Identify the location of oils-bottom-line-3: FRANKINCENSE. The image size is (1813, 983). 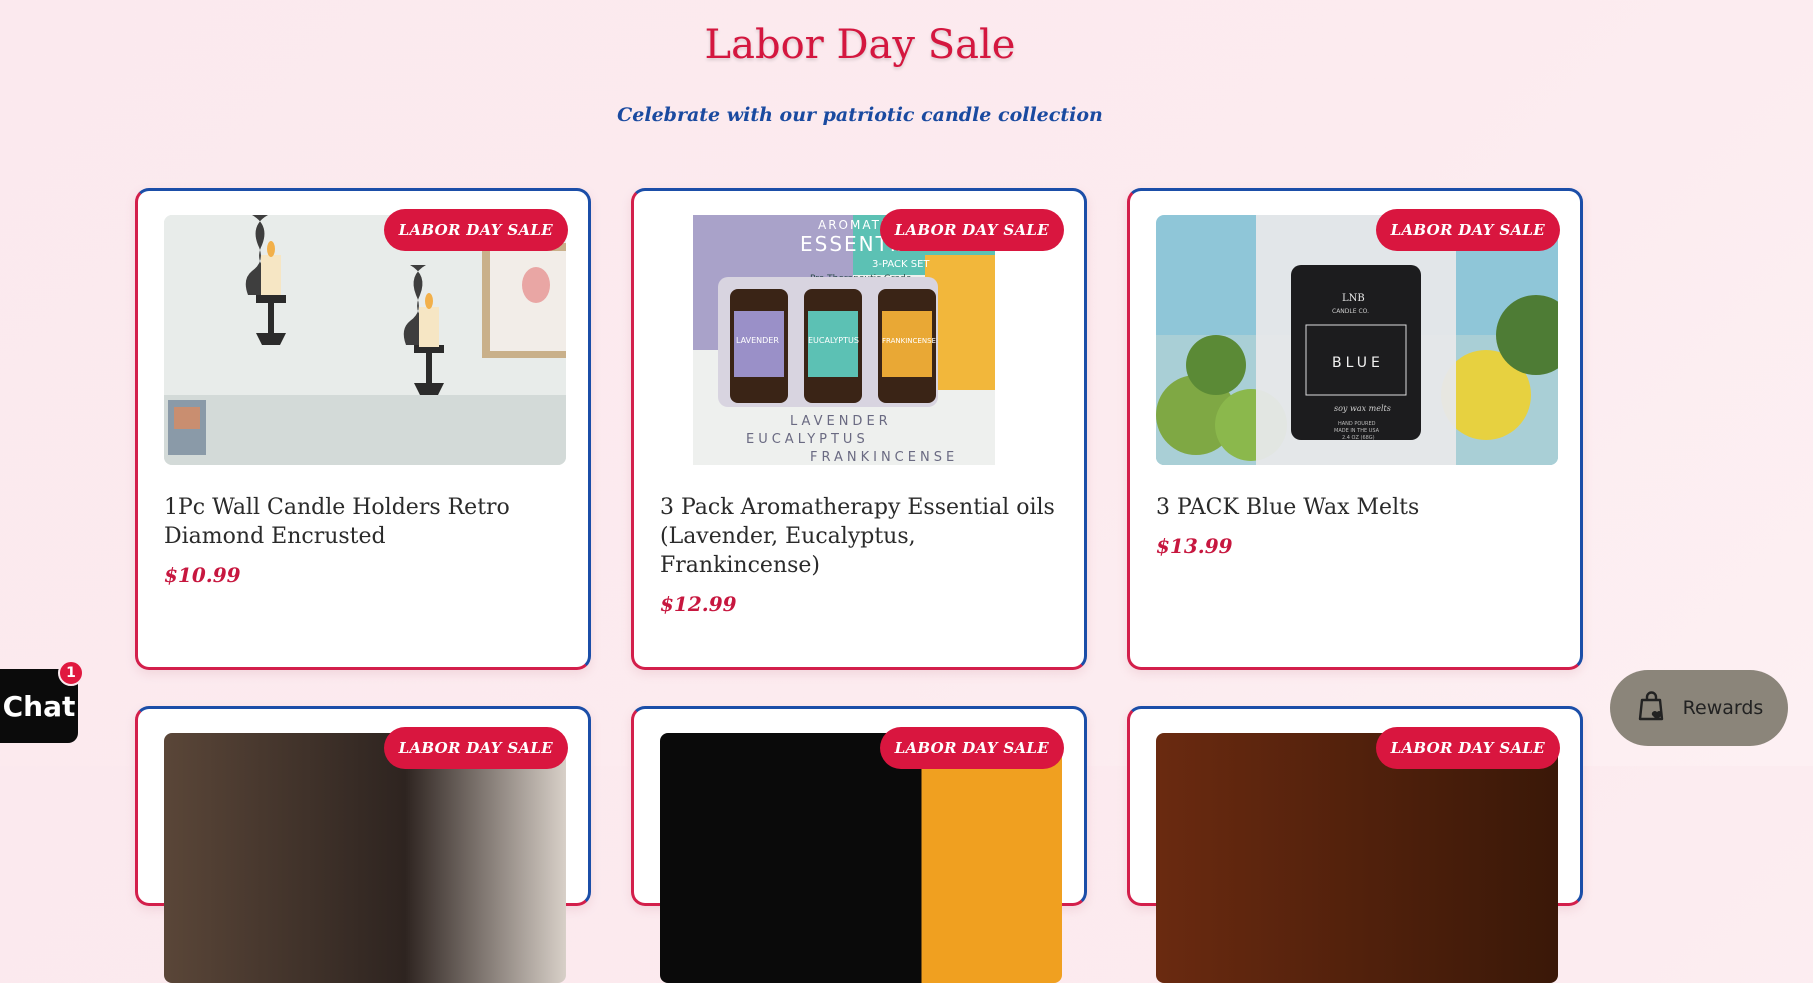
(884, 457).